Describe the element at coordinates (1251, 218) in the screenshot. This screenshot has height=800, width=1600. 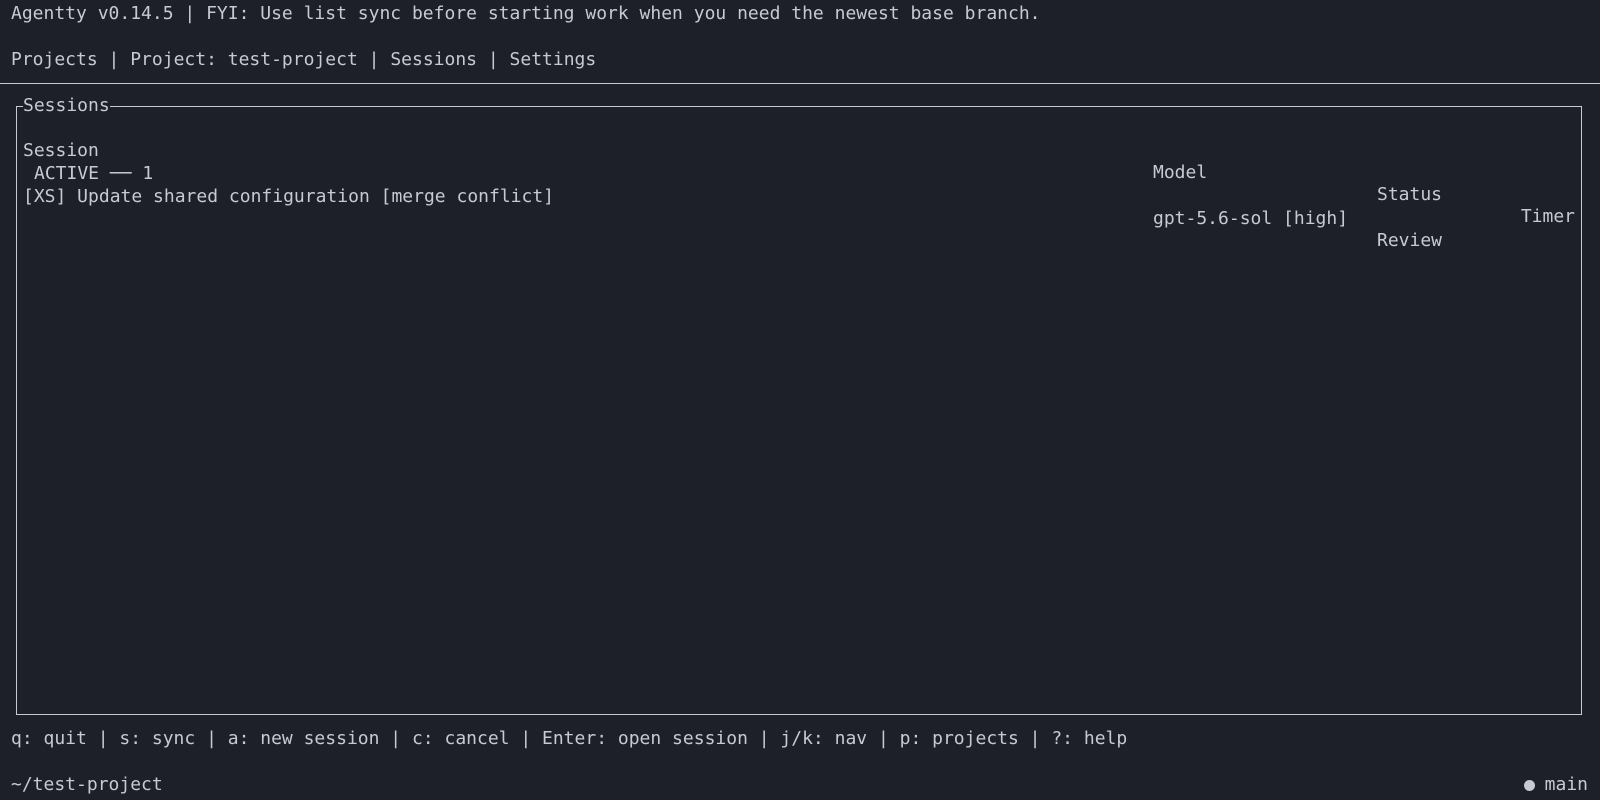
I see `session-model: gpt-5.6-sol [high]` at that location.